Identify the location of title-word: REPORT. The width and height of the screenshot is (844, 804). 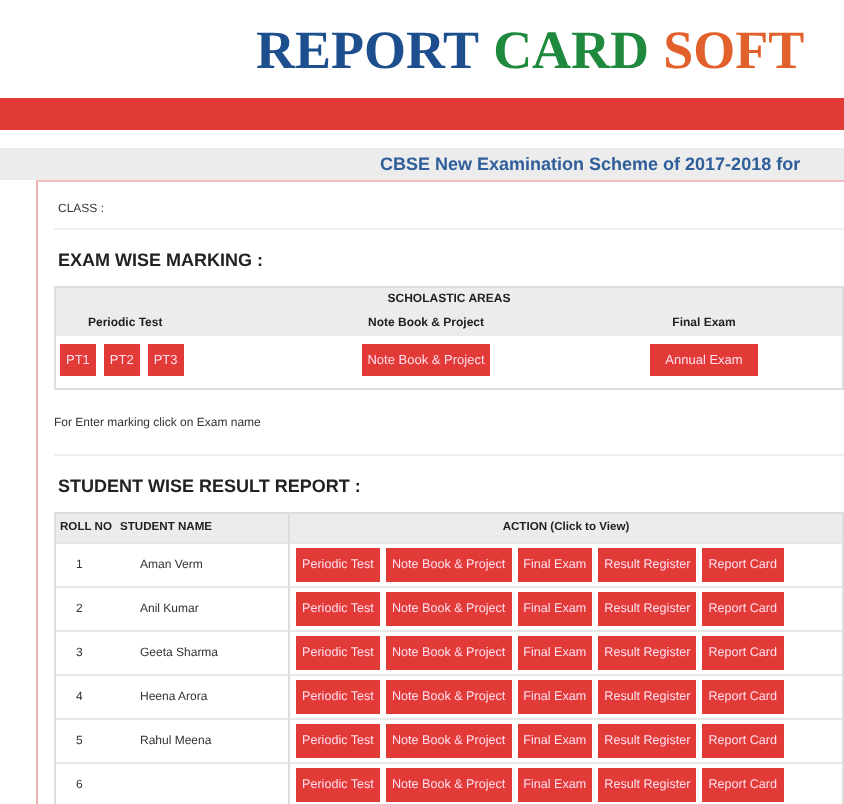
(368, 51).